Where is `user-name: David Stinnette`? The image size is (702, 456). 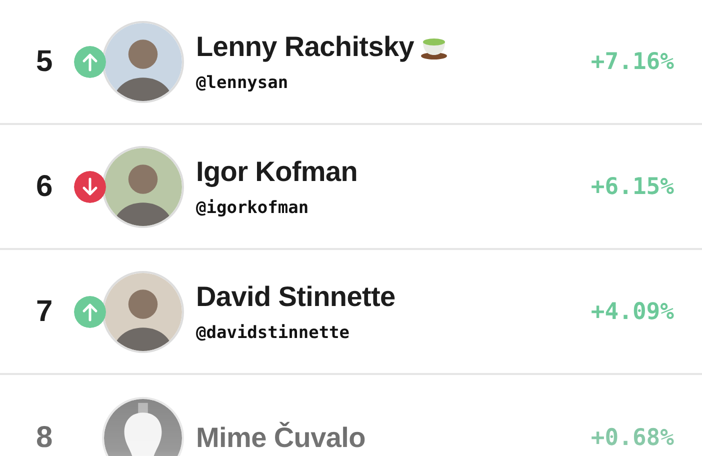
user-name: David Stinnette is located at coordinates (296, 296).